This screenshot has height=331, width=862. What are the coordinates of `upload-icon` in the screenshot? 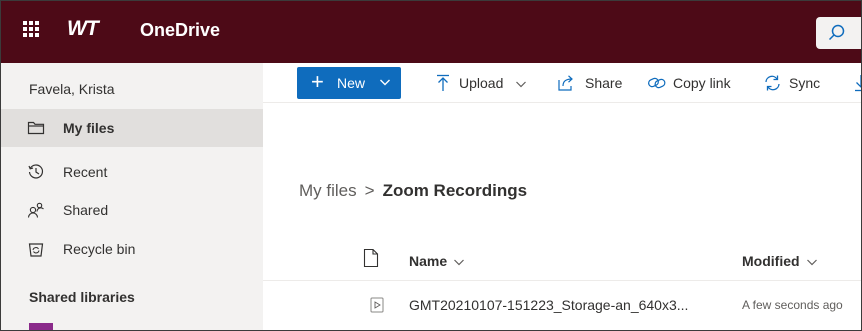 It's located at (443, 82).